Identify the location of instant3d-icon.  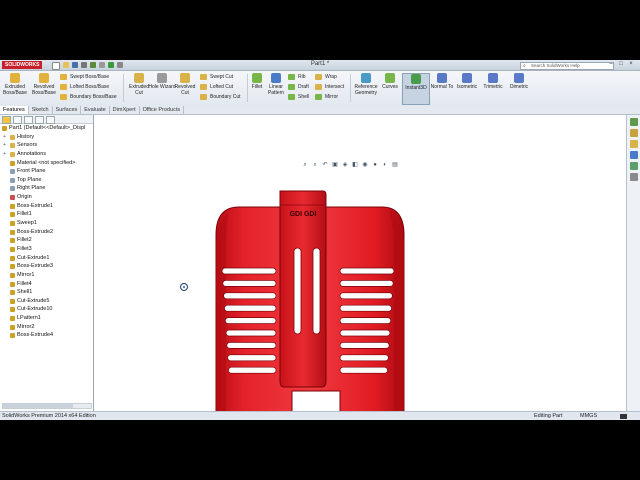
(416, 79).